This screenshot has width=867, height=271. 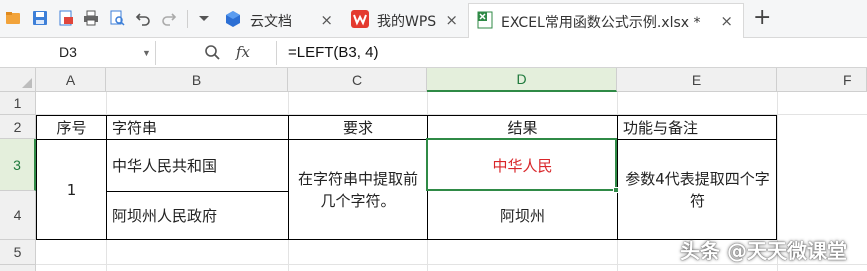 I want to click on column-header-f: F, so click(x=822, y=80).